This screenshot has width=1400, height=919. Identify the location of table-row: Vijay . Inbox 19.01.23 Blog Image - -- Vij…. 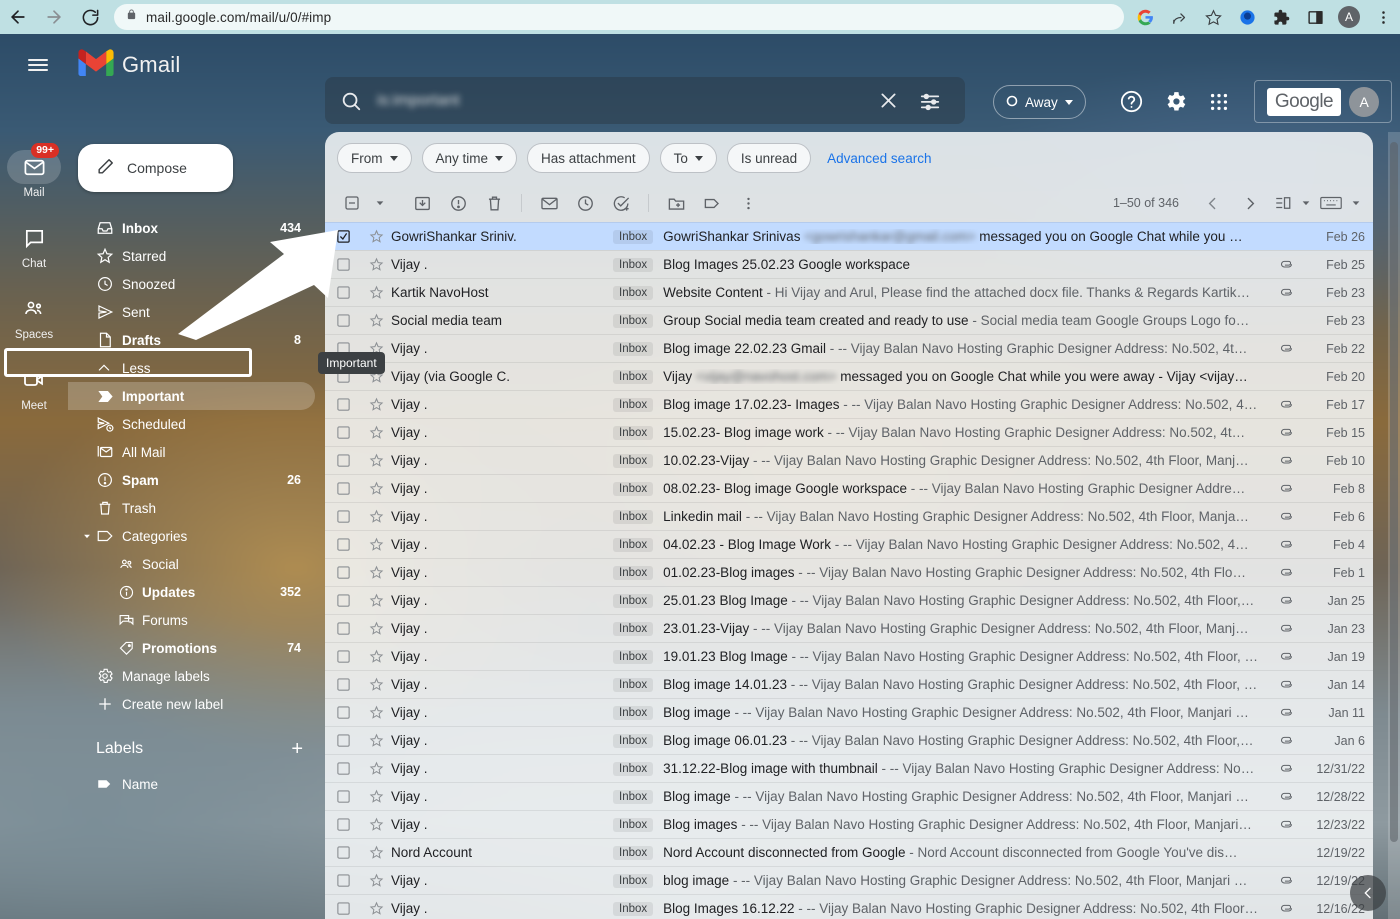
(849, 656).